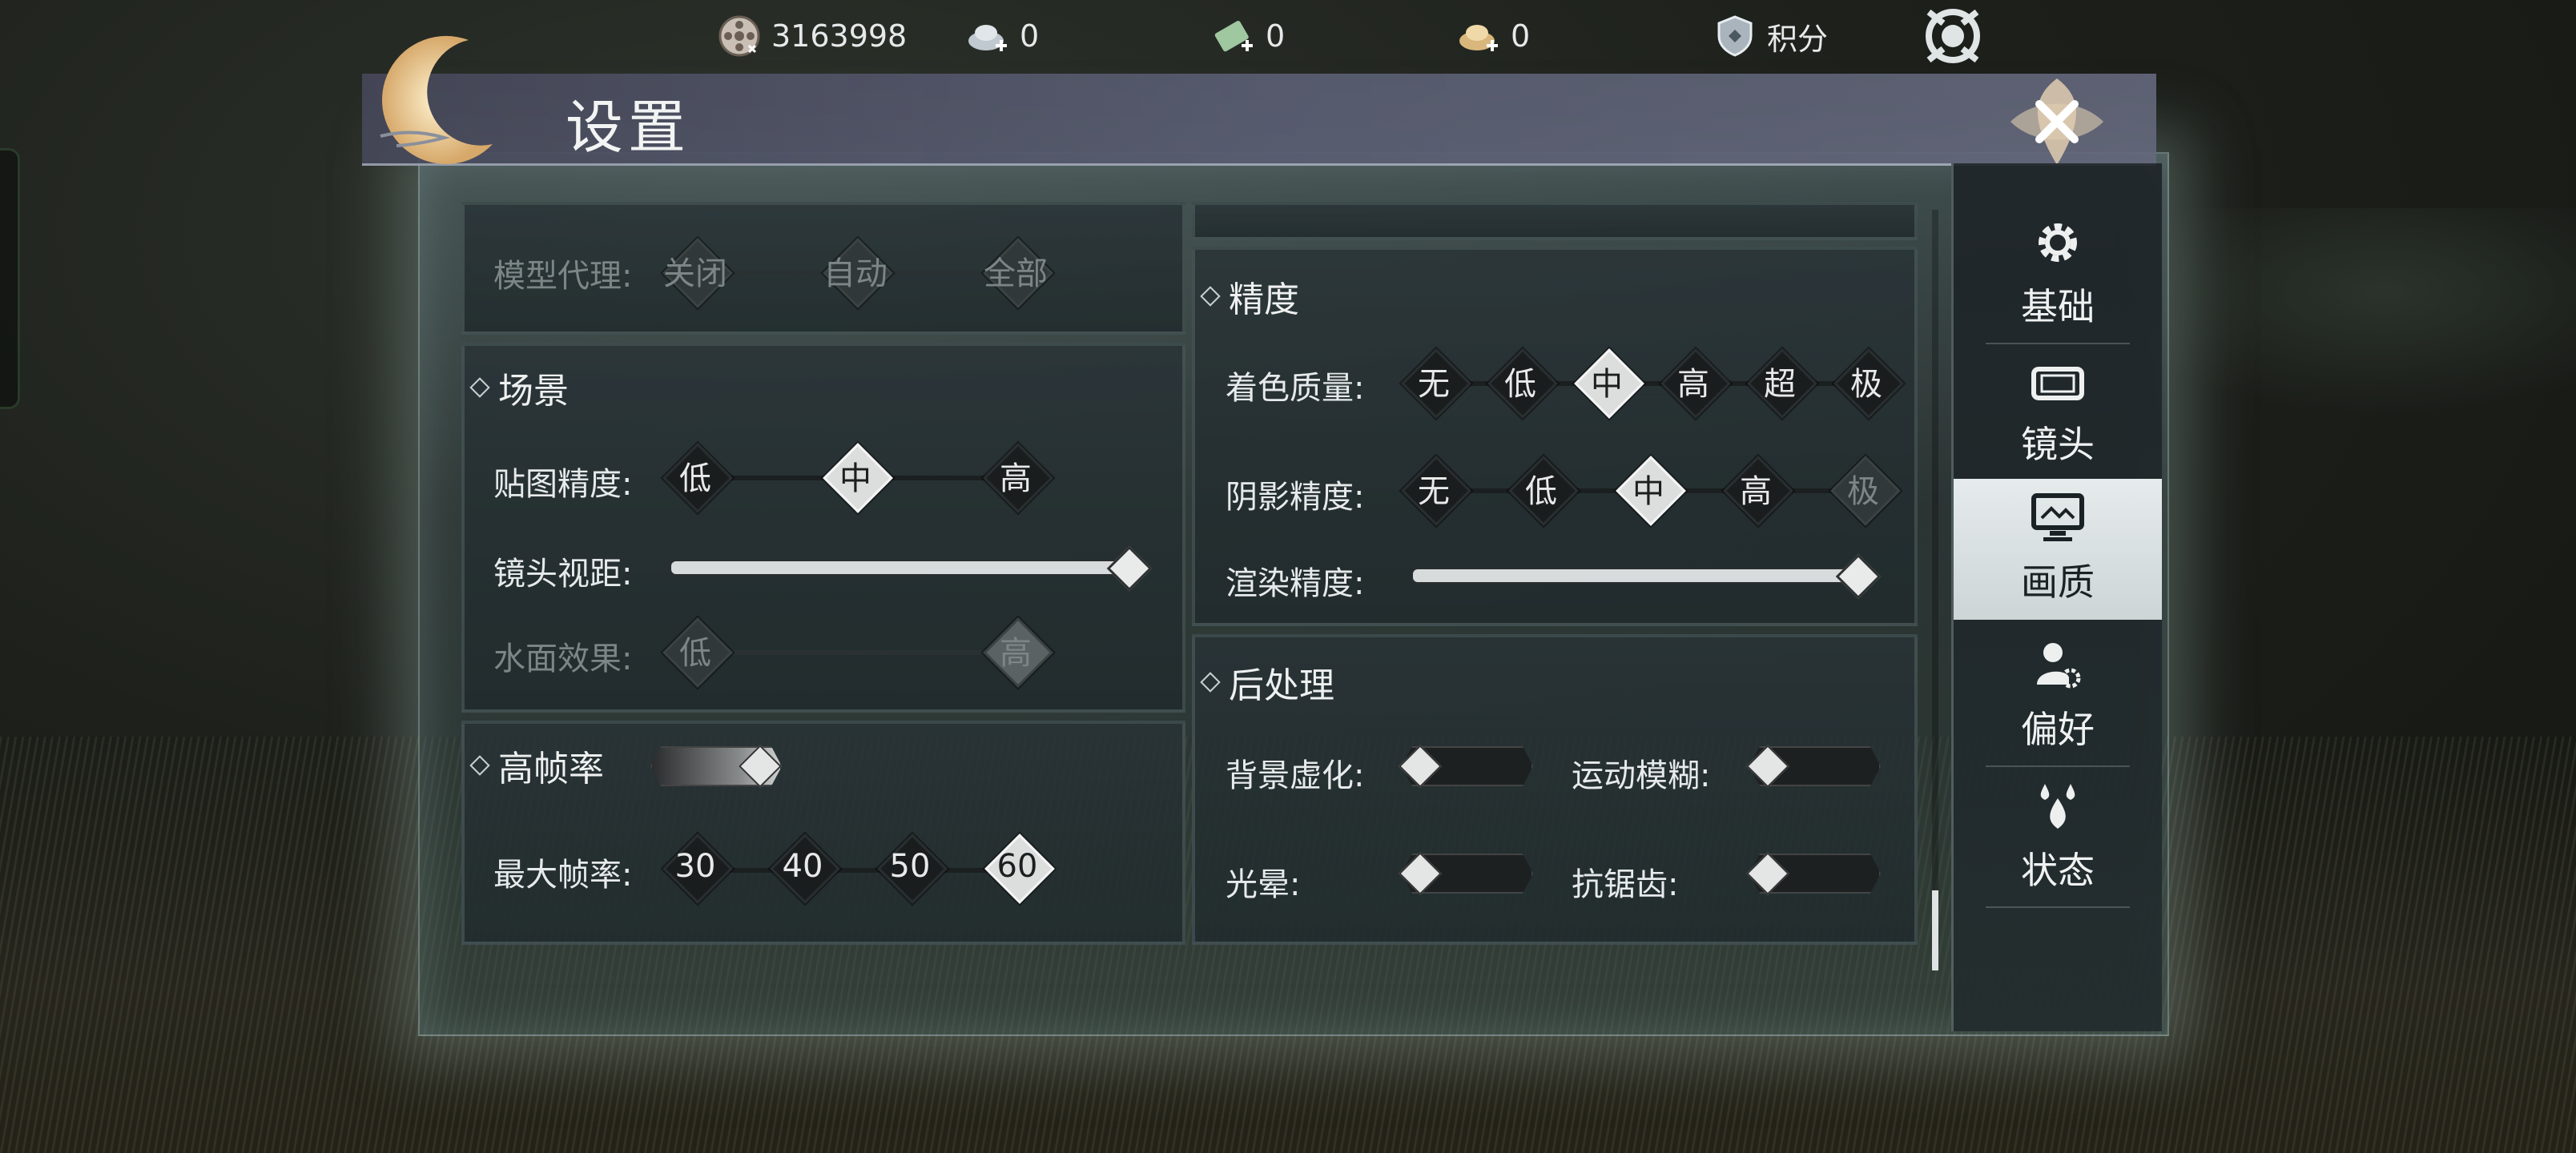  Describe the element at coordinates (911, 566) in the screenshot. I see `view-distance-slider` at that location.